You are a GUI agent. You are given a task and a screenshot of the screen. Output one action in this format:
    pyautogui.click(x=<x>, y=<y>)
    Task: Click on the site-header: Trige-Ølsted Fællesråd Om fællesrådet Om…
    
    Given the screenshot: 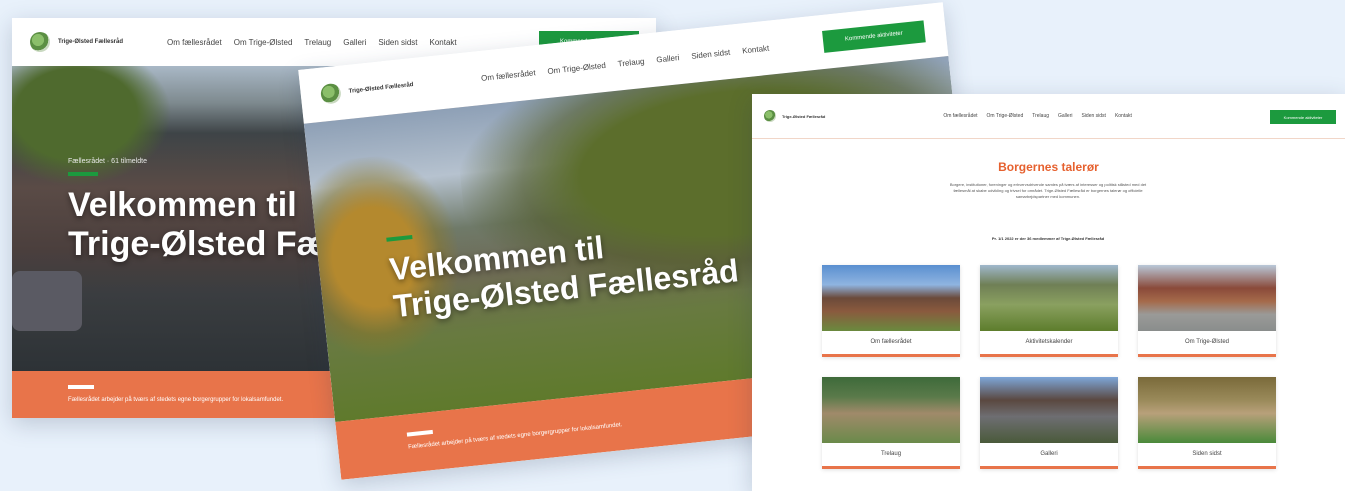 What is the action you would take?
    pyautogui.click(x=1048, y=116)
    